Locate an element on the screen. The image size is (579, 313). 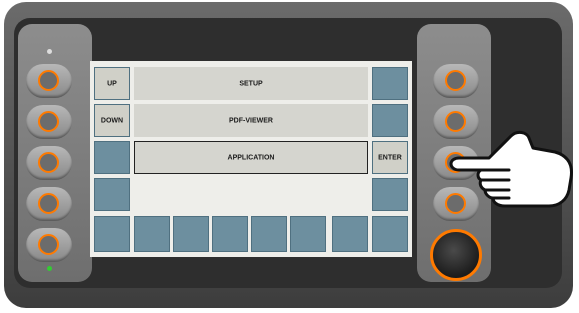
softkey-enter: ENTER is located at coordinates (390, 157).